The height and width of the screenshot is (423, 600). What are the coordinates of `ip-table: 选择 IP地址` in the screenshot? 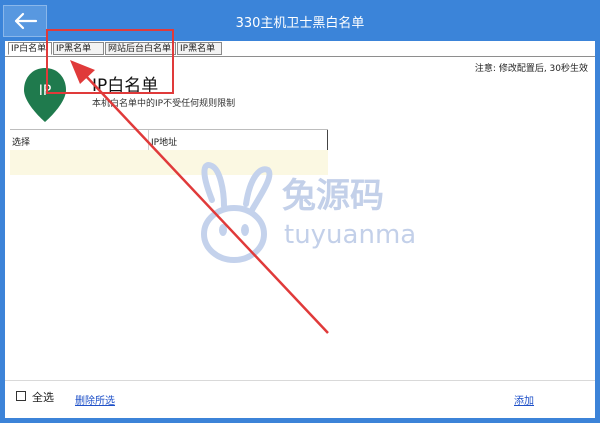 It's located at (169, 152).